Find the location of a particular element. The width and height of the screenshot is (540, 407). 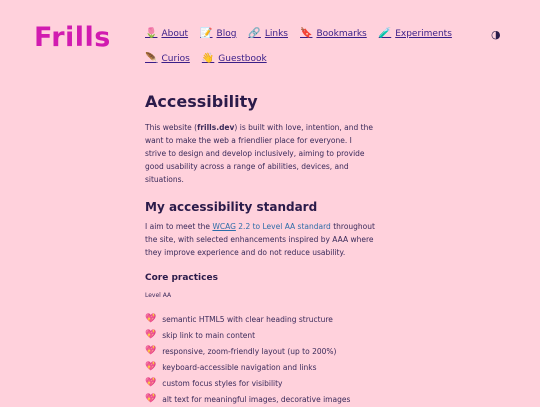

nav-link-guestbook: 👋 Guestbook is located at coordinates (234, 58).